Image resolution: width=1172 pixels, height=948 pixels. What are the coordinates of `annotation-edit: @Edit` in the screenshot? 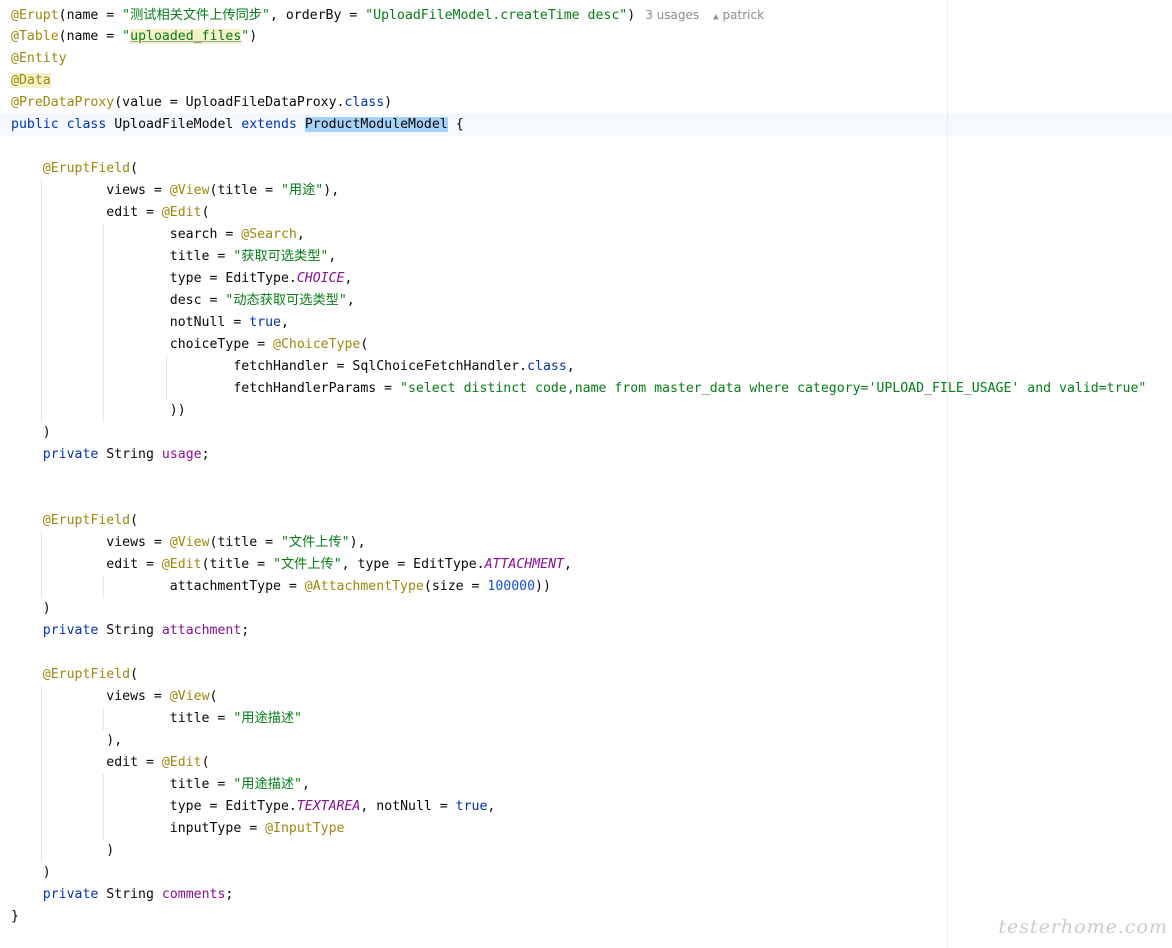 It's located at (181, 212).